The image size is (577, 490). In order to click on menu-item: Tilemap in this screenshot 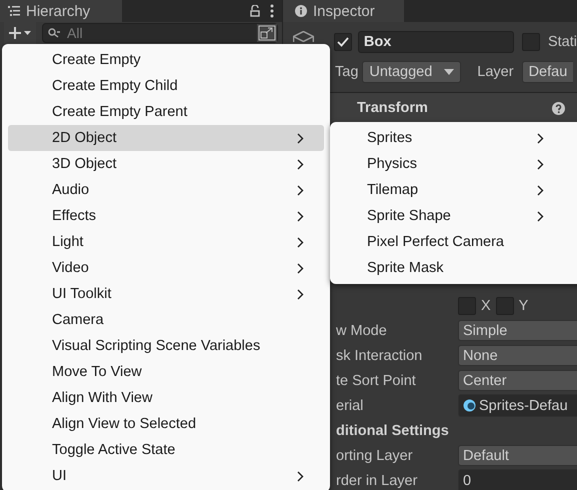, I will do `click(453, 190)`.